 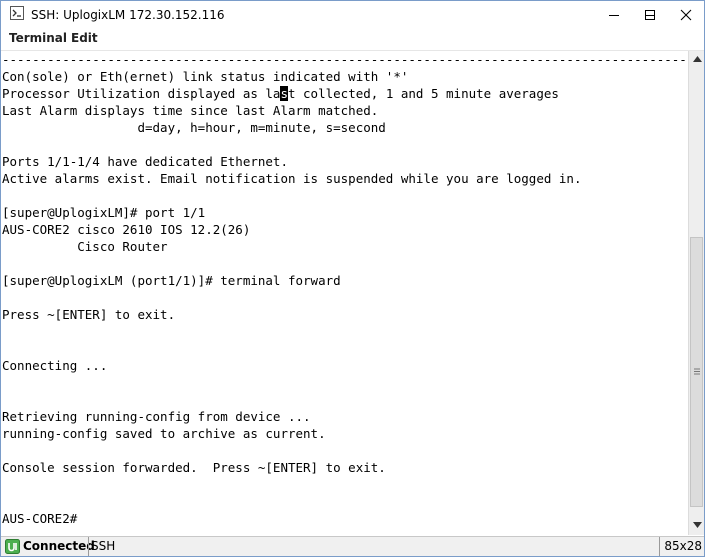 What do you see at coordinates (145, 161) in the screenshot?
I see `terminal-line: Ports 1/1-1/4 have dedicated Ethernet.` at bounding box center [145, 161].